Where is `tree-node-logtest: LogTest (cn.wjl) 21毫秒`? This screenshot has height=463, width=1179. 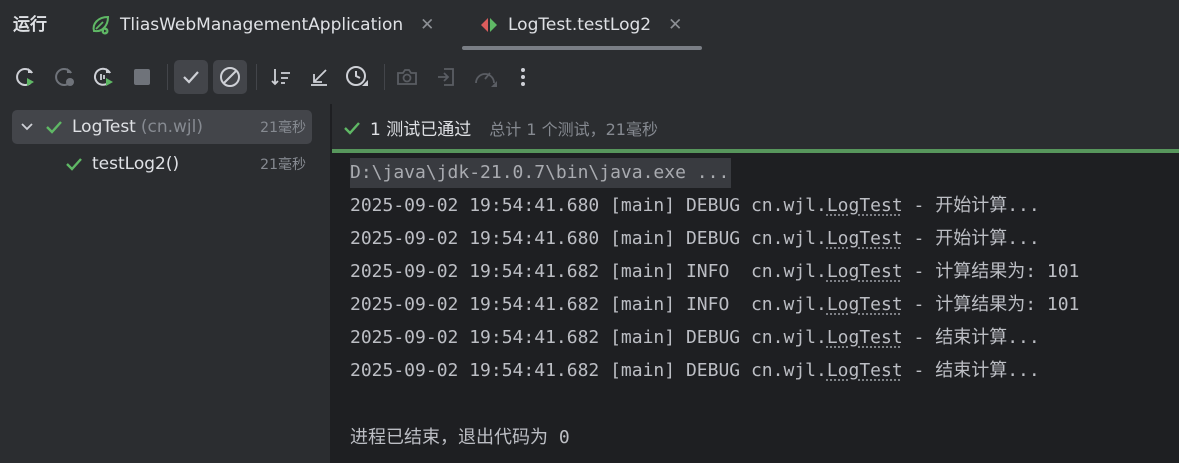
tree-node-logtest: LogTest (cn.wjl) 21毫秒 is located at coordinates (162, 127).